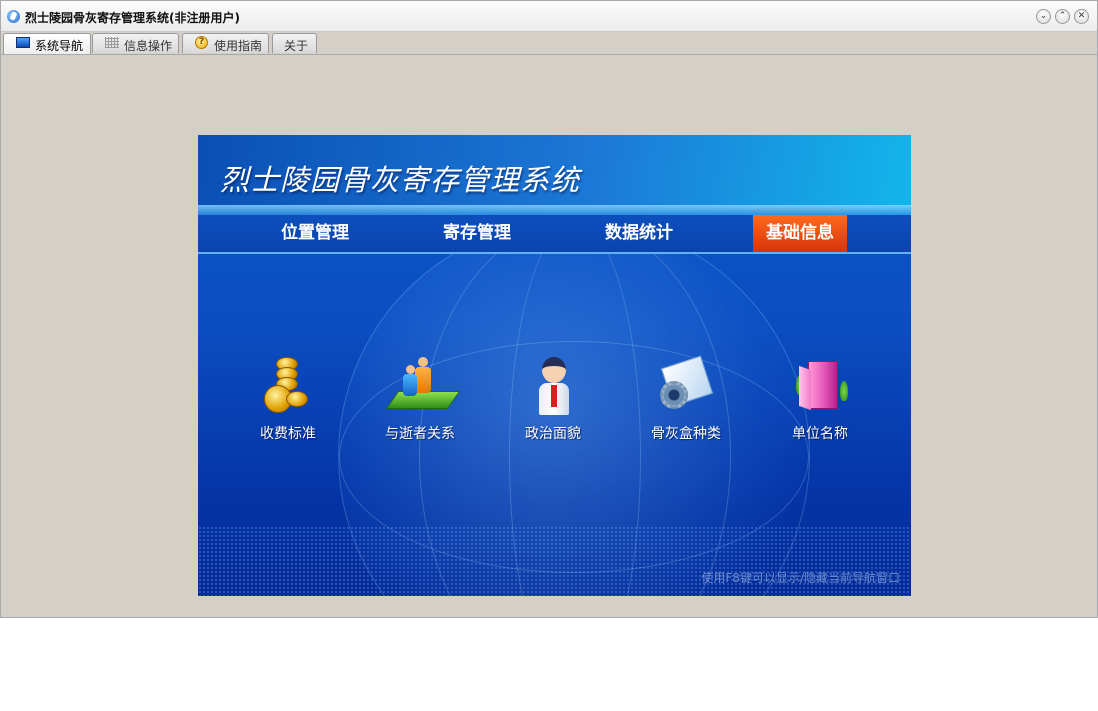 Image resolution: width=1098 pixels, height=711 pixels. I want to click on people-icon, so click(423, 386).